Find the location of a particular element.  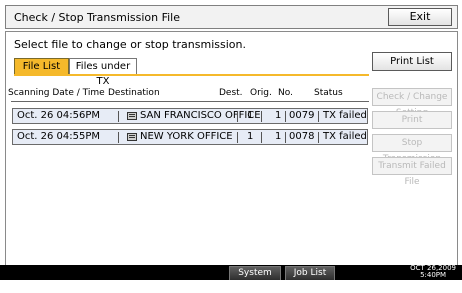

tab-file-list: File List is located at coordinates (41, 66).